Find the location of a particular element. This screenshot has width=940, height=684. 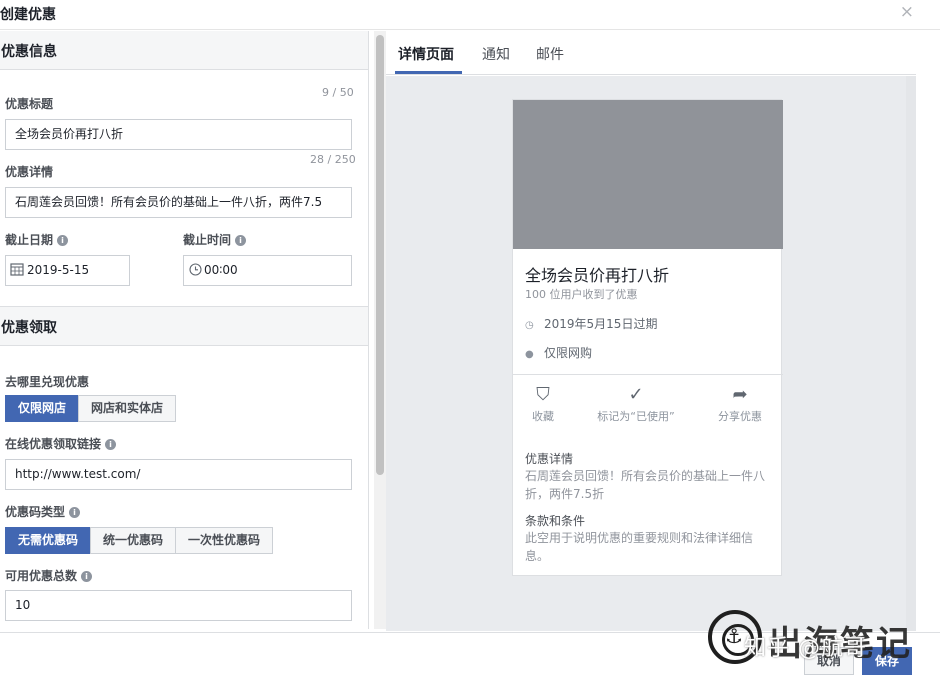

share-icon: ➦ is located at coordinates (740, 394).